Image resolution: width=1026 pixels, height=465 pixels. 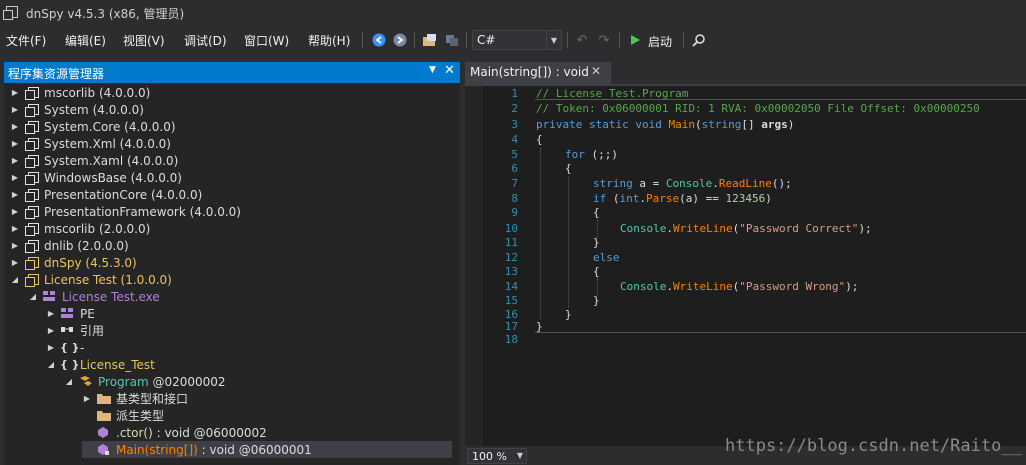 I want to click on tree-item: ◢ Program @02000002, so click(x=145, y=381).